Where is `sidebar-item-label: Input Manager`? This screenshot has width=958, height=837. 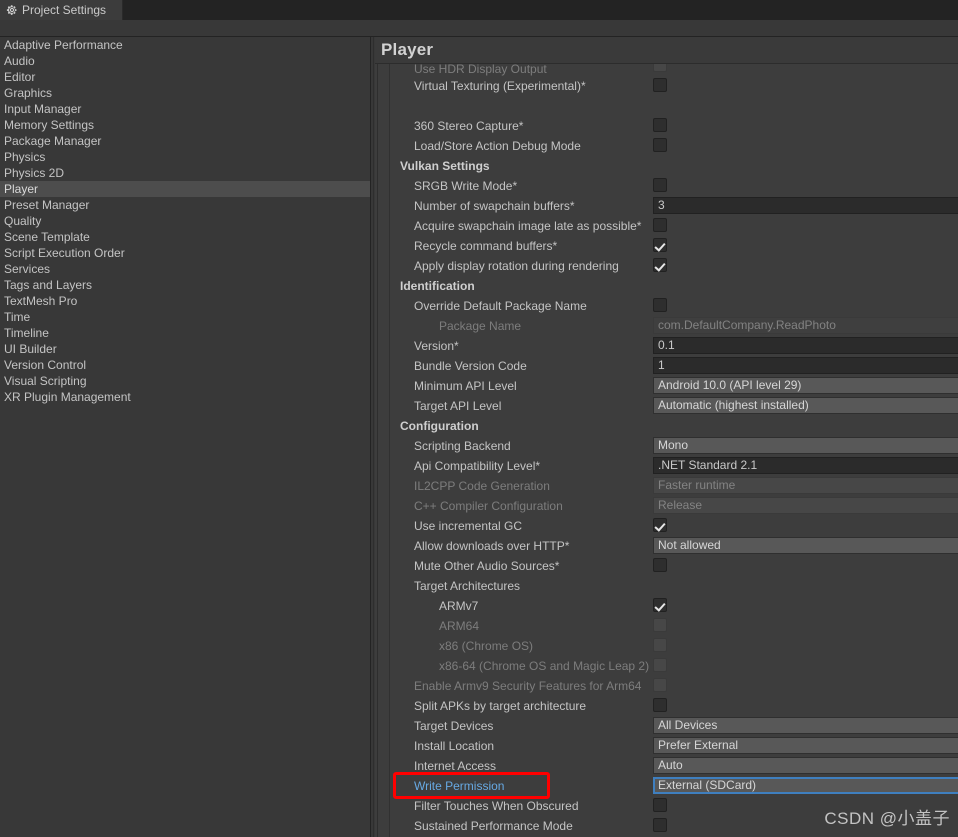
sidebar-item-label: Input Manager is located at coordinates (43, 109).